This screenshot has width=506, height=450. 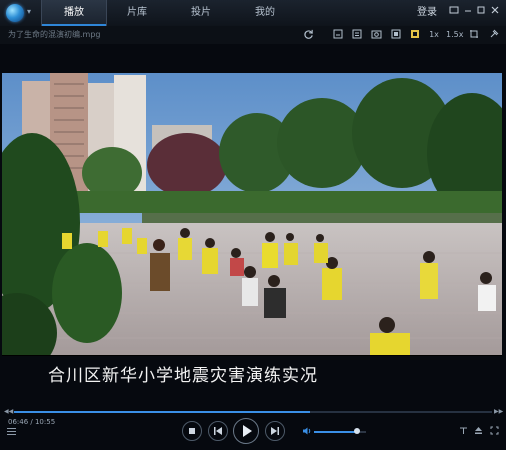 What do you see at coordinates (494, 35) in the screenshot?
I see `pin-icon` at bounding box center [494, 35].